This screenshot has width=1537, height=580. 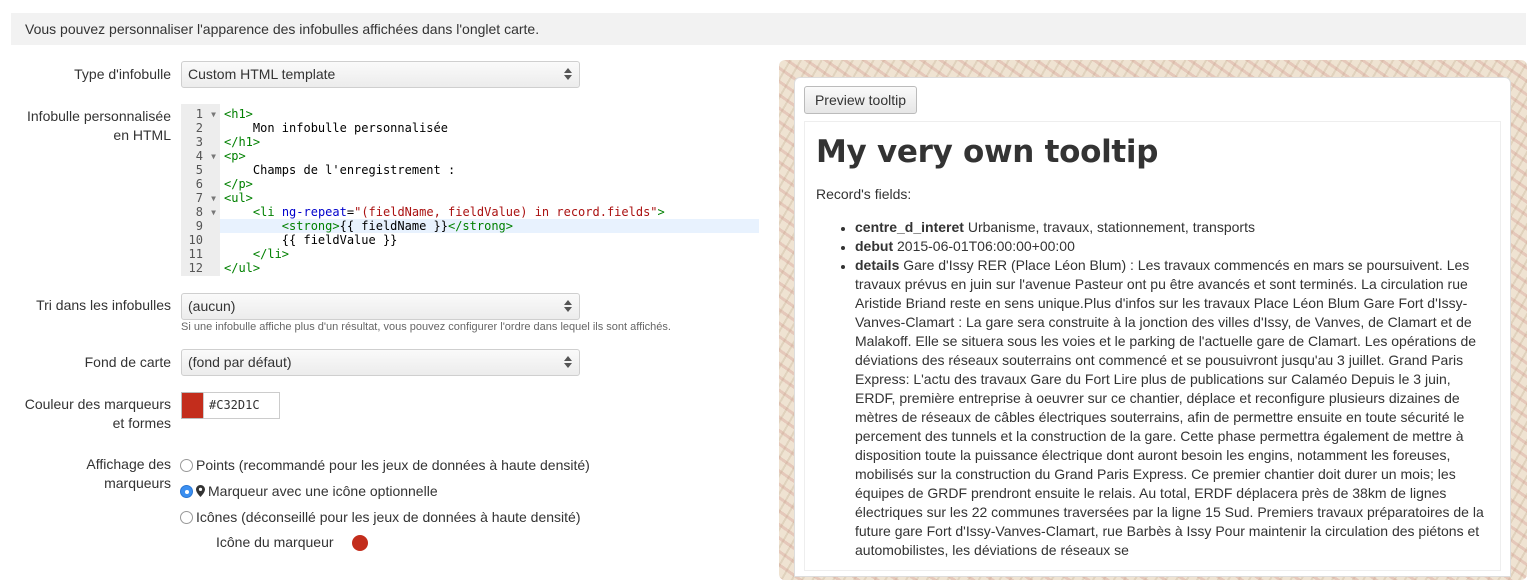 I want to click on line-number: 2, so click(x=199, y=128).